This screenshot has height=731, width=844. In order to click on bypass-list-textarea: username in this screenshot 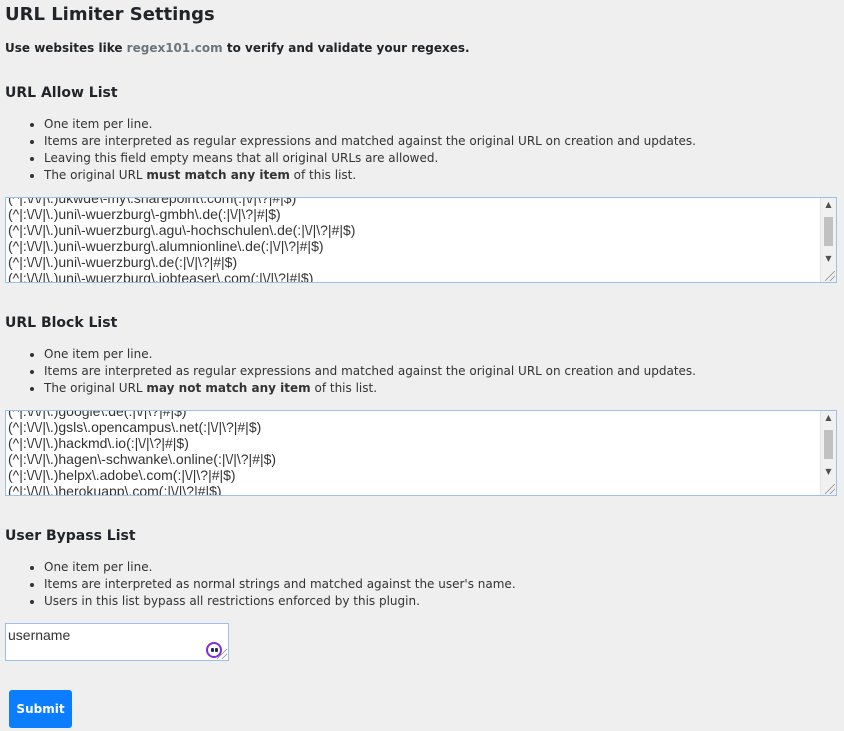, I will do `click(117, 642)`.